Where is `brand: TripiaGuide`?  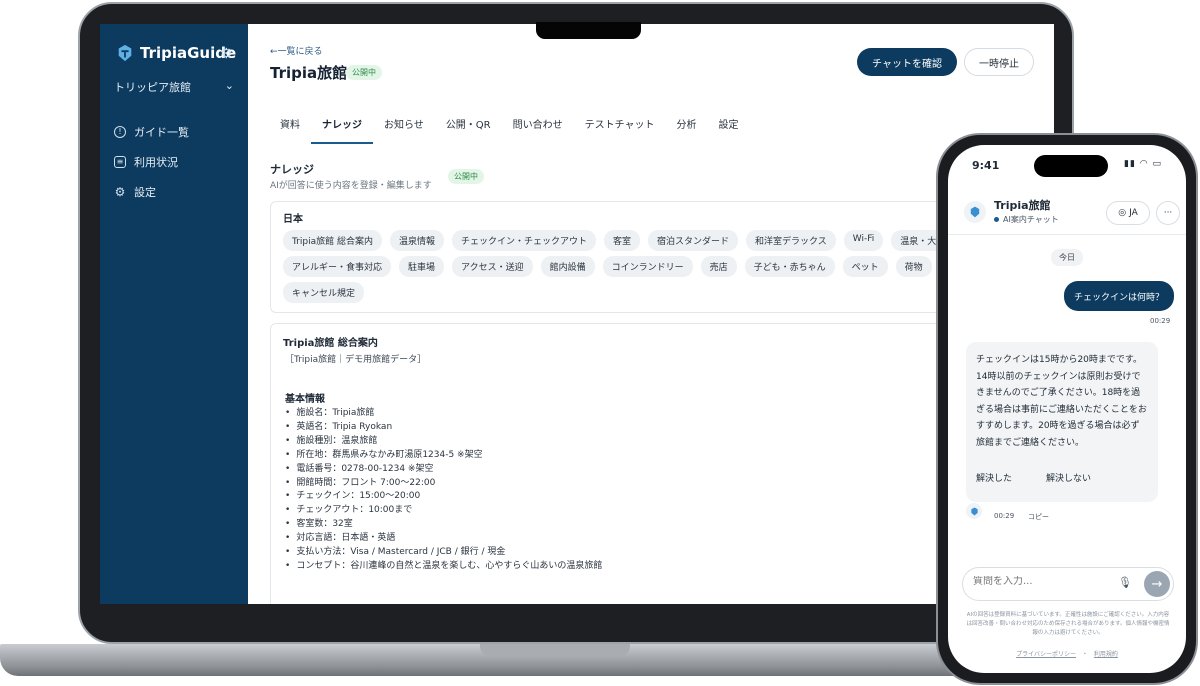 brand: TripiaGuide is located at coordinates (176, 53).